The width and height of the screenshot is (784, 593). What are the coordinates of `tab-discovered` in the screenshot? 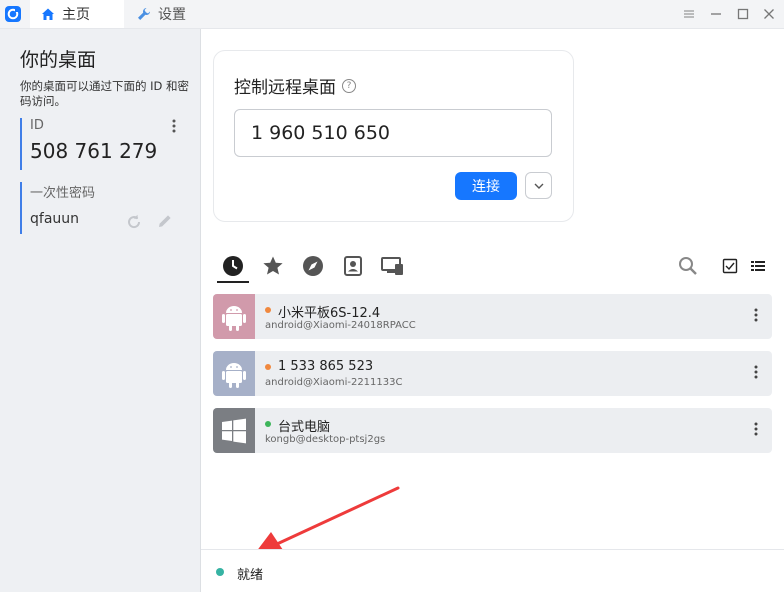 It's located at (313, 266).